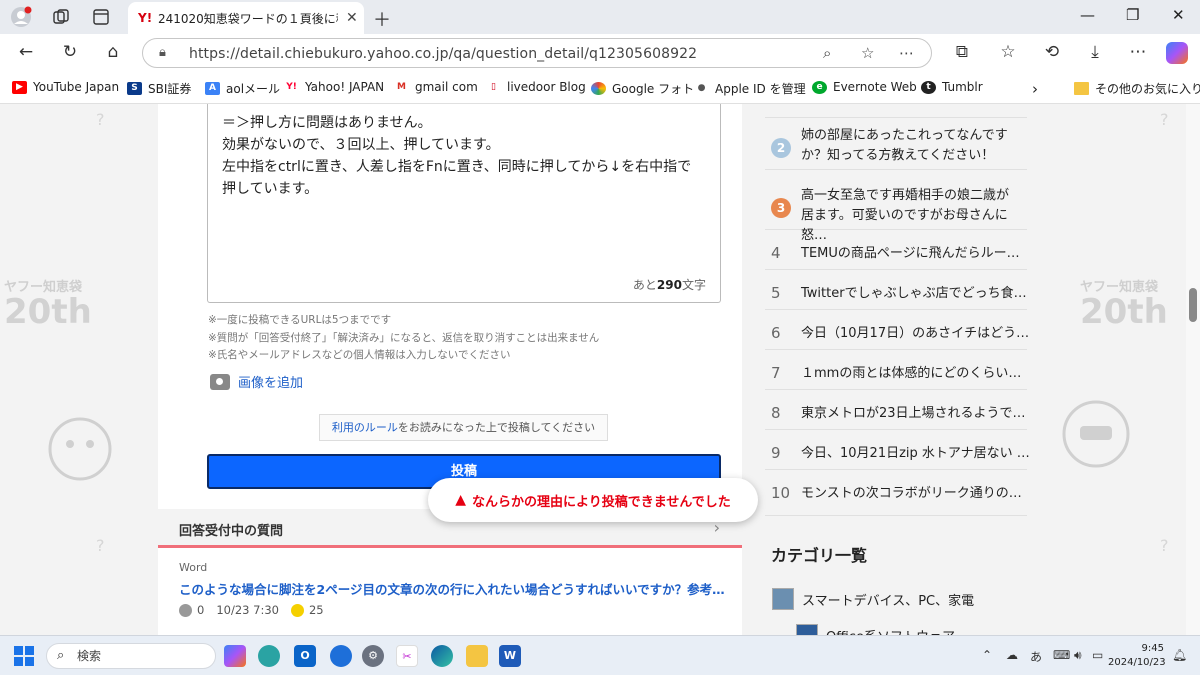  Describe the element at coordinates (446, 87) in the screenshot. I see `bookmark-label: gmail com` at that location.